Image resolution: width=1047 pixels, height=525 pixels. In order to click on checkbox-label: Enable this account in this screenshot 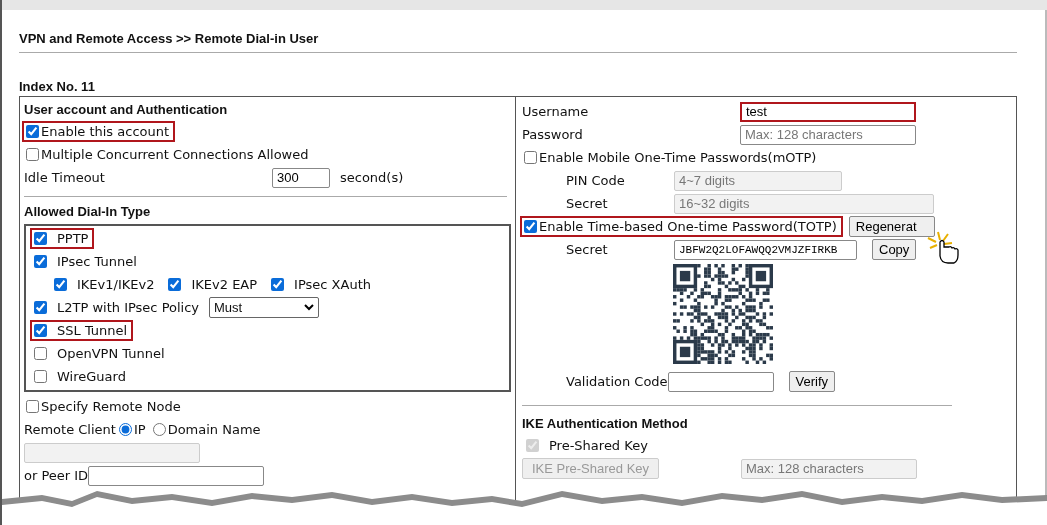, I will do `click(105, 131)`.